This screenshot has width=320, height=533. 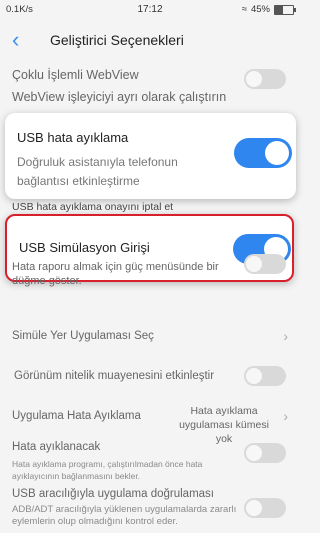 I want to click on setting-revoke-usb-debugging: USB hata ayıklama onayını iptal et, so click(x=150, y=207).